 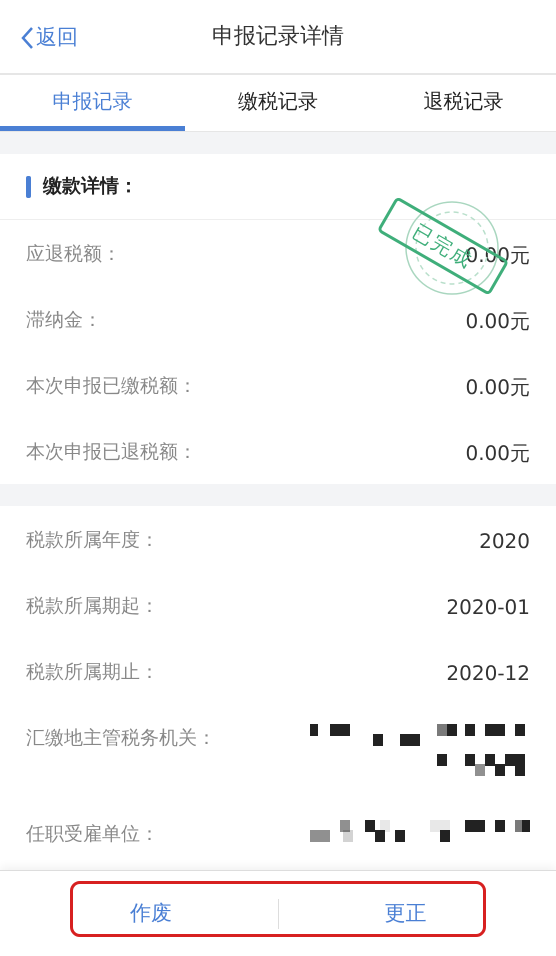 I want to click on field-label: 本次申报已退税额：, so click(x=111, y=452).